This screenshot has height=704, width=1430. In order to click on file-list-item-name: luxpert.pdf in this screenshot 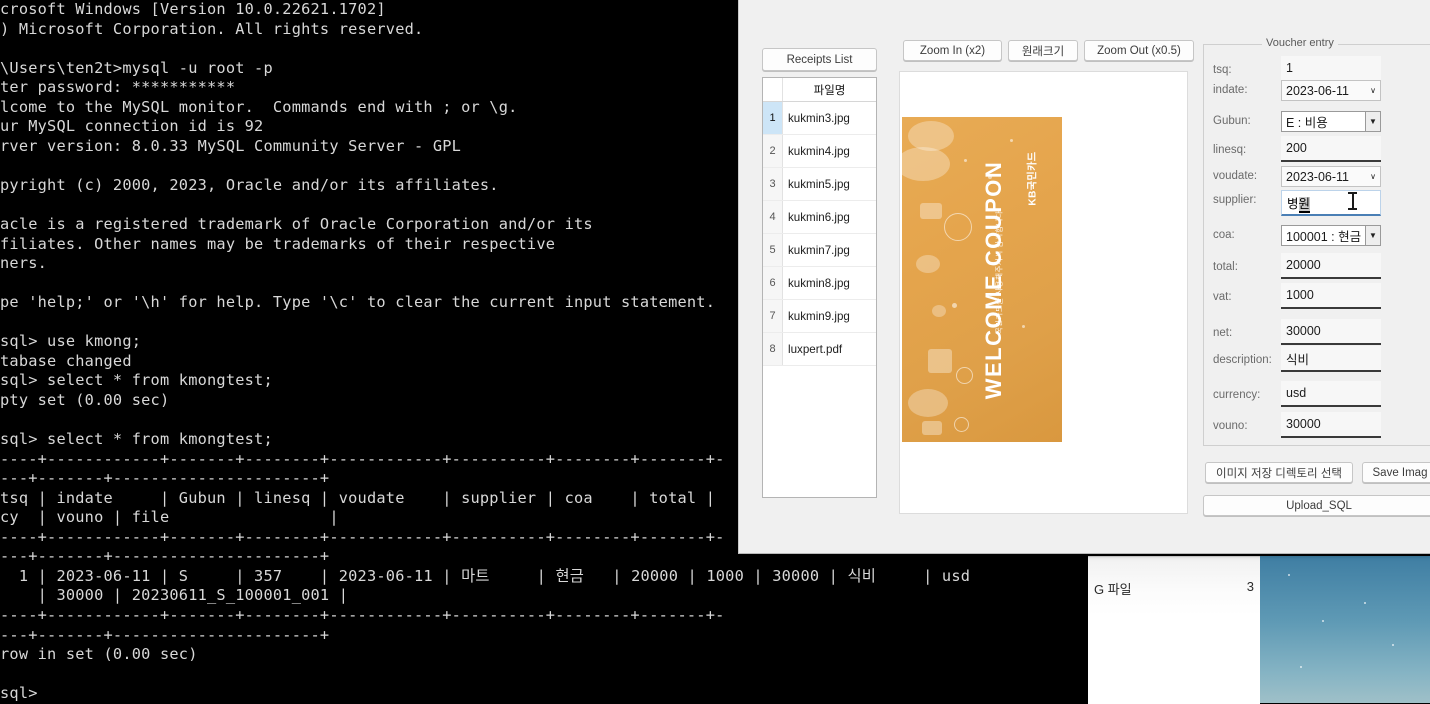, I will do `click(829, 349)`.